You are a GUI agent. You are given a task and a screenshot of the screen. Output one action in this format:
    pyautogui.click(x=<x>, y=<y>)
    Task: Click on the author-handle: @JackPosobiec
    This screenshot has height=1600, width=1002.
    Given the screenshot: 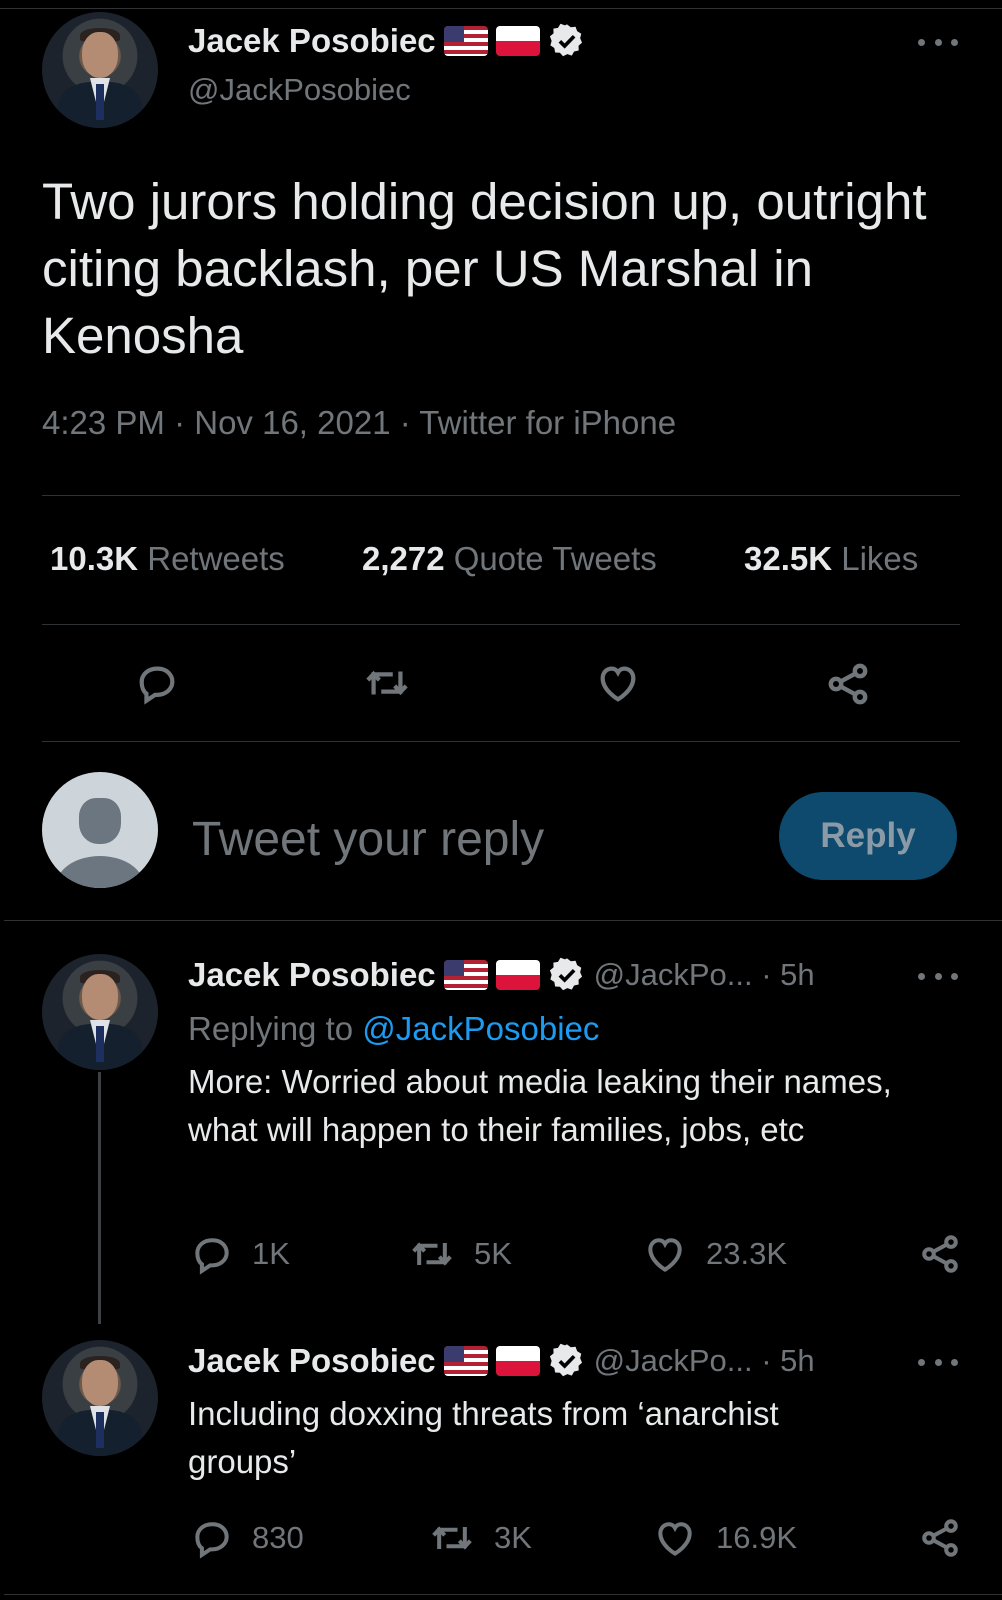 What is the action you would take?
    pyautogui.click(x=299, y=90)
    